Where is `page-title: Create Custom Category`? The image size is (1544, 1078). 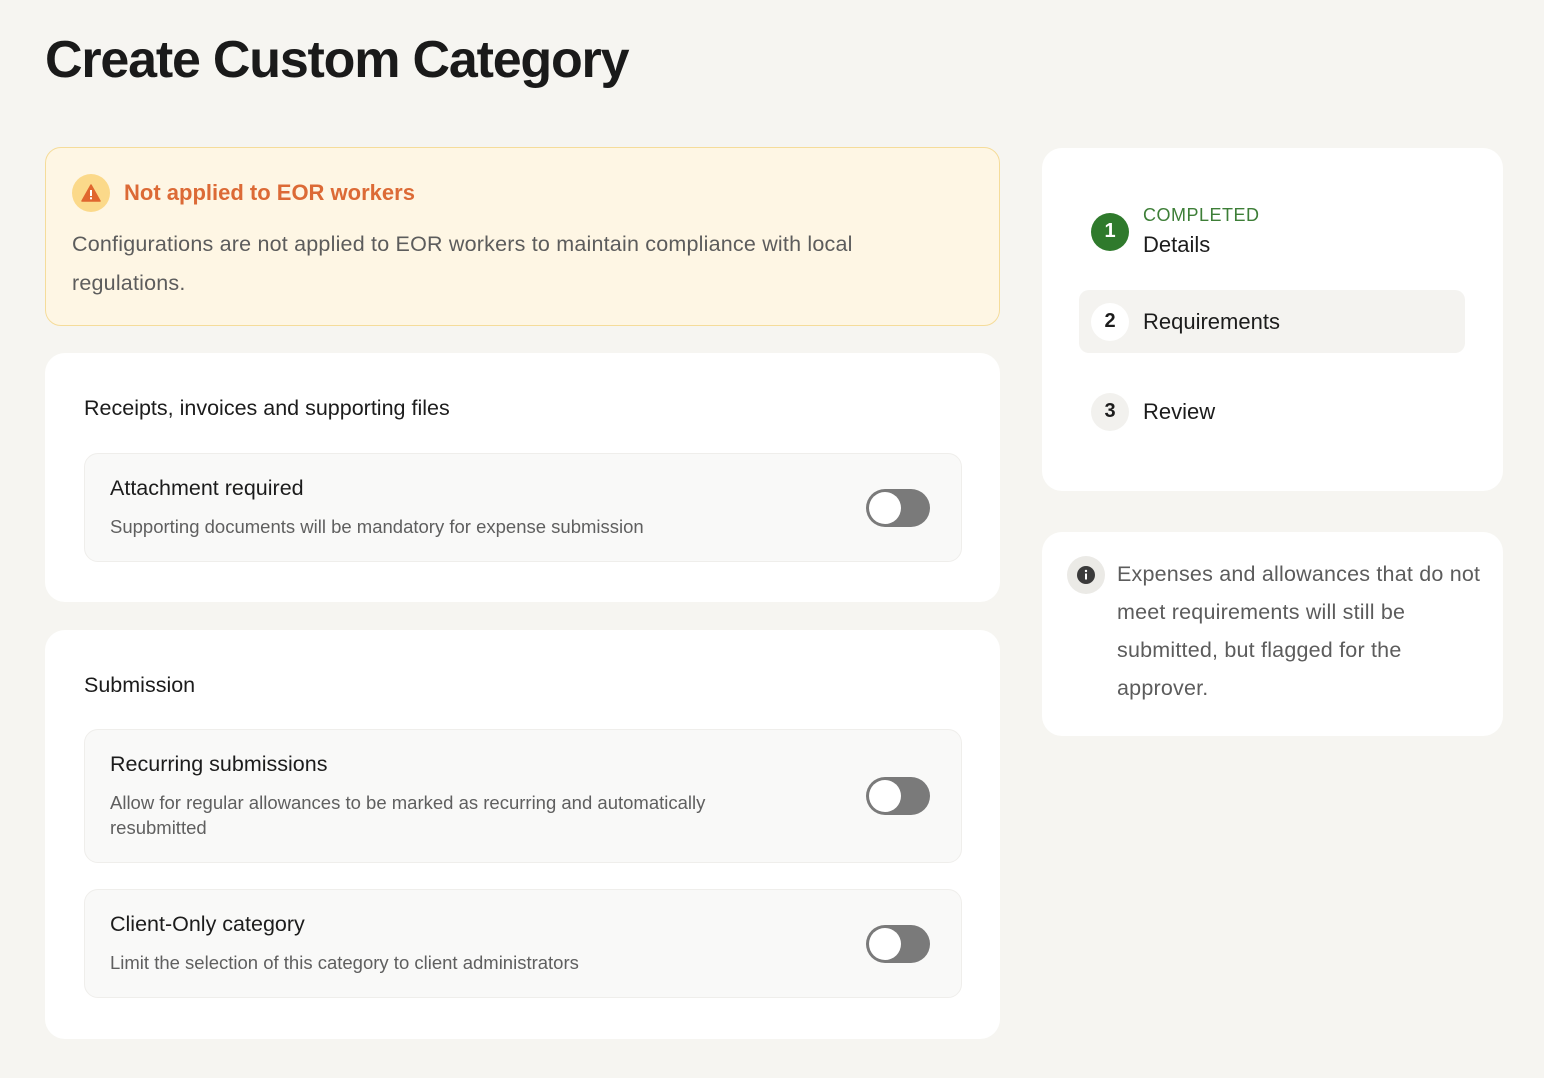 page-title: Create Custom Category is located at coordinates (337, 60).